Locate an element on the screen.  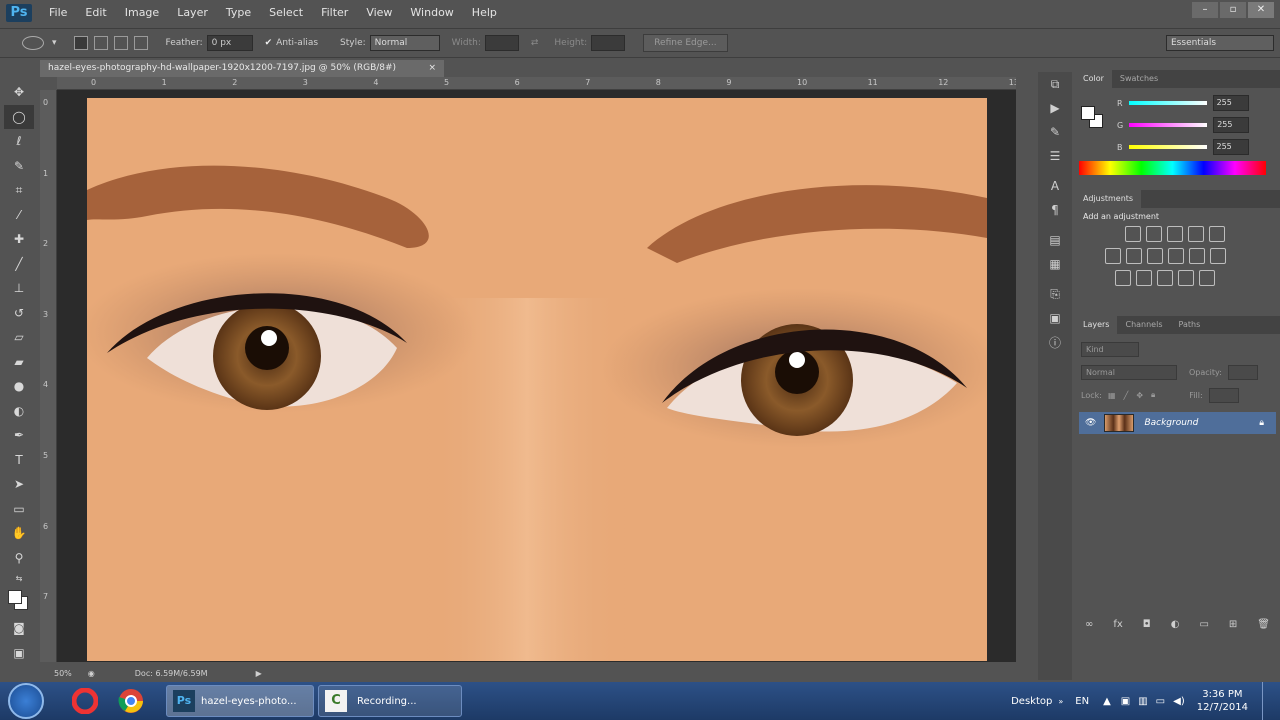
start-button is located at coordinates (26, 701).